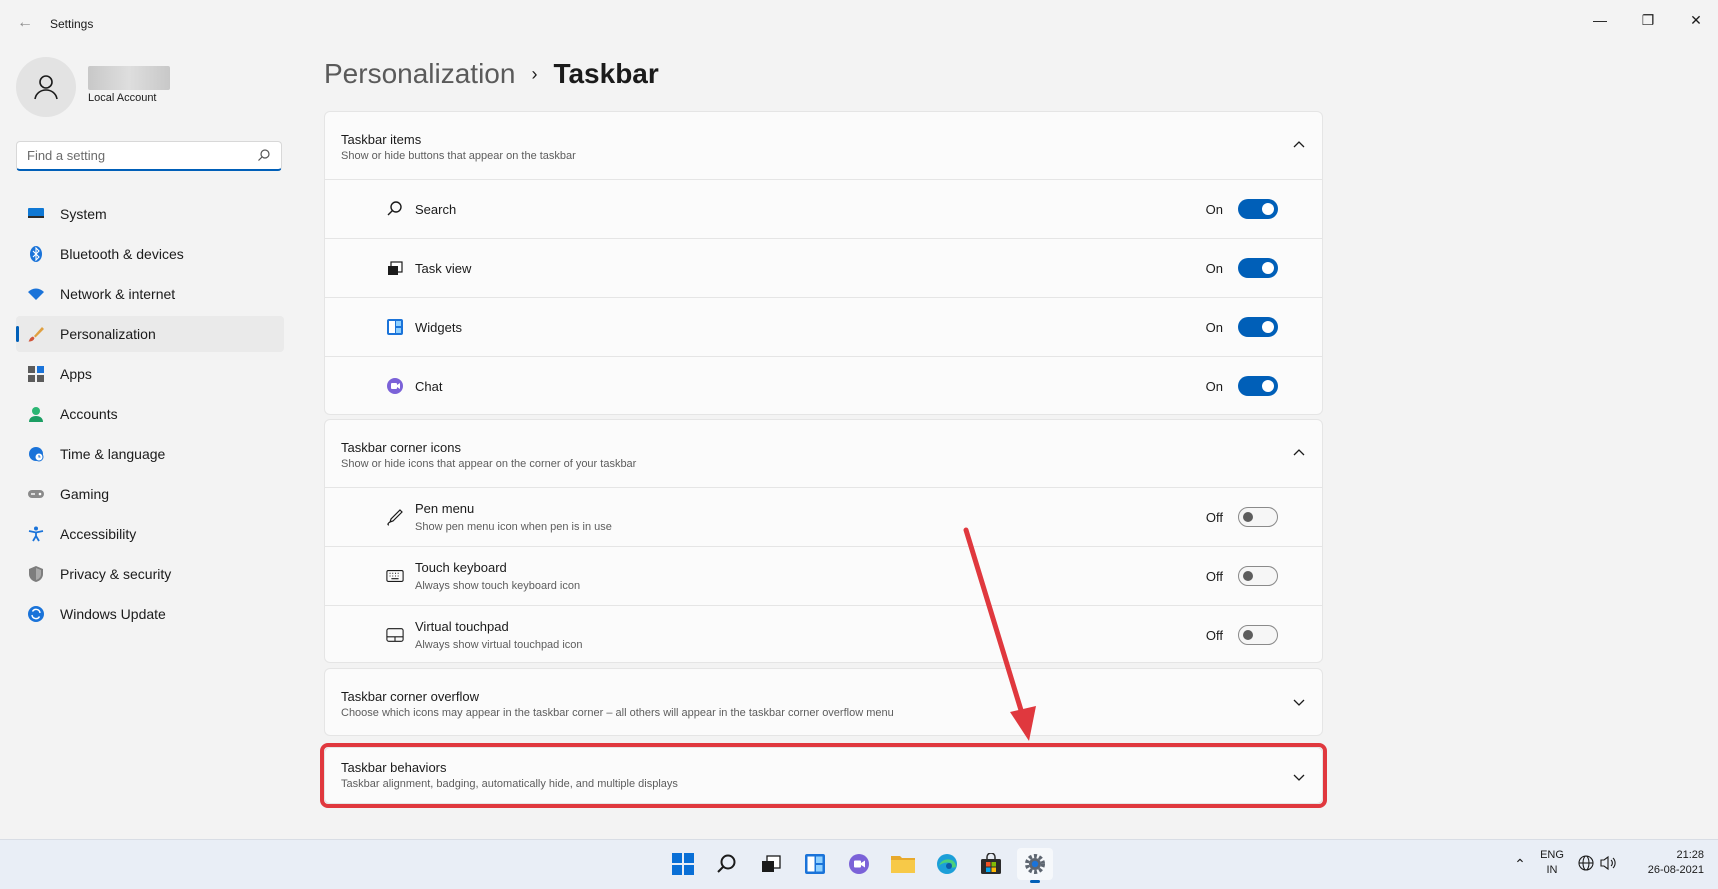 The height and width of the screenshot is (889, 1718). What do you see at coordinates (150, 334) in the screenshot?
I see `sidebar-item-personalization: Personalization` at bounding box center [150, 334].